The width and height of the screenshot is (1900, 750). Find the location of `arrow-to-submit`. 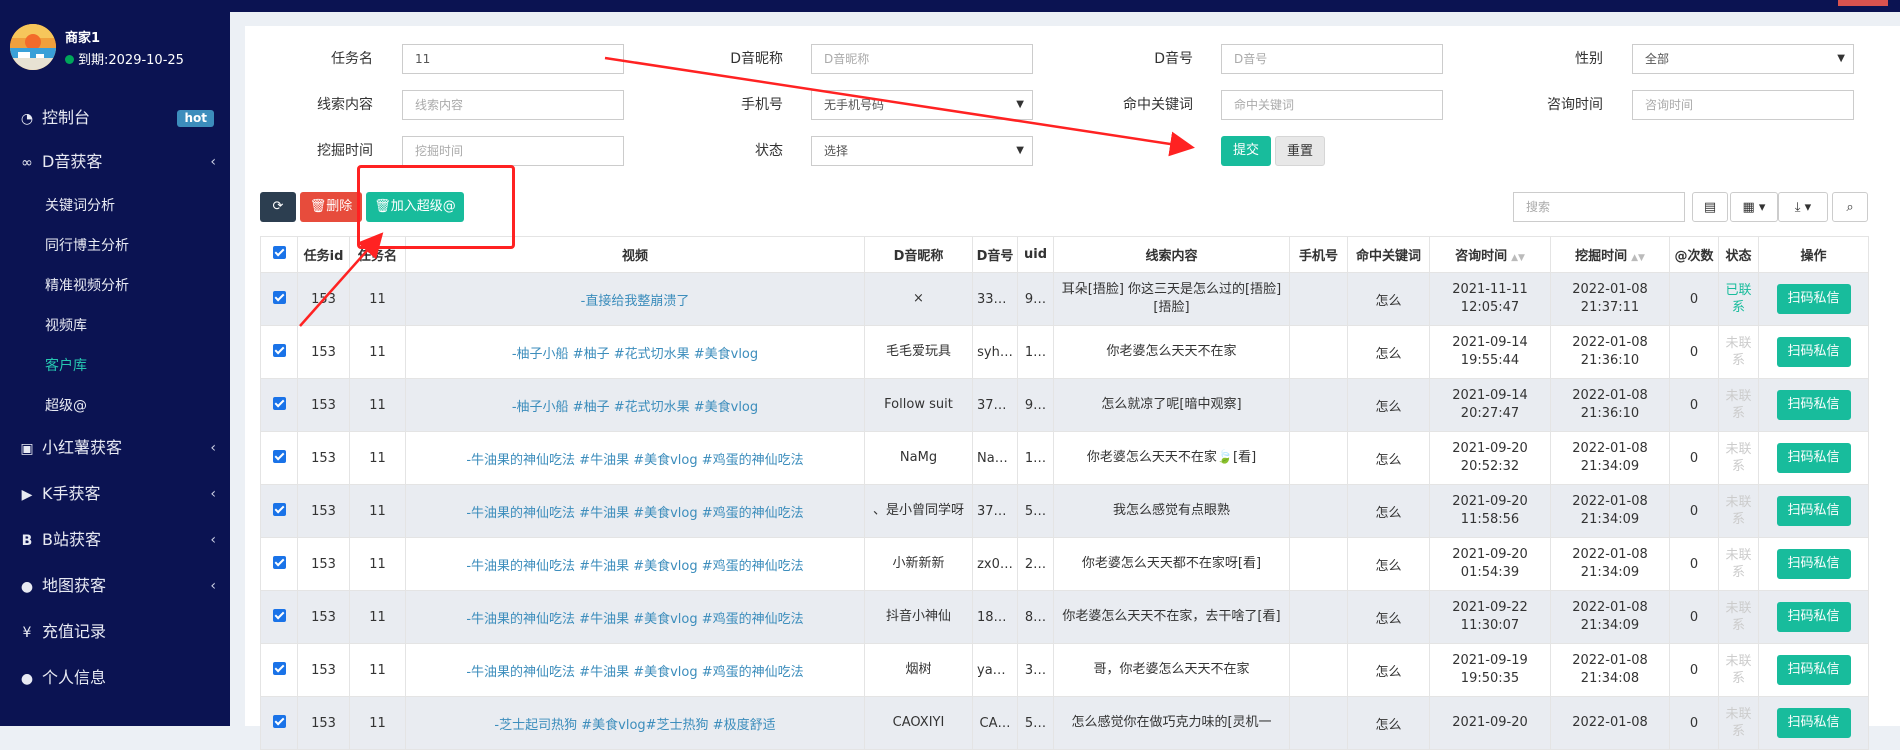

arrow-to-submit is located at coordinates (899, 106).